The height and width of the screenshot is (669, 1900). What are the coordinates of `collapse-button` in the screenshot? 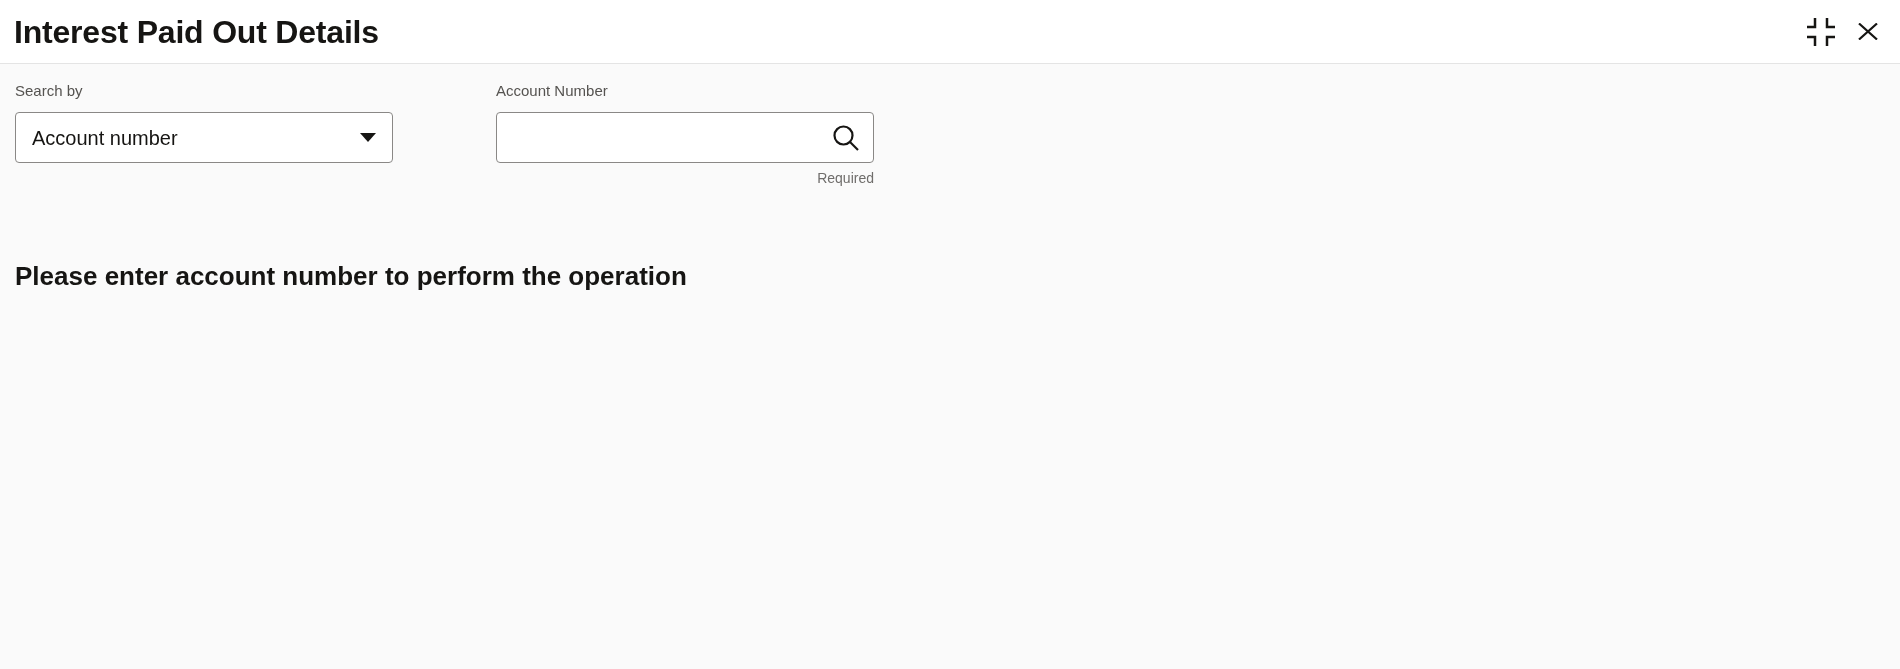 It's located at (1821, 31).